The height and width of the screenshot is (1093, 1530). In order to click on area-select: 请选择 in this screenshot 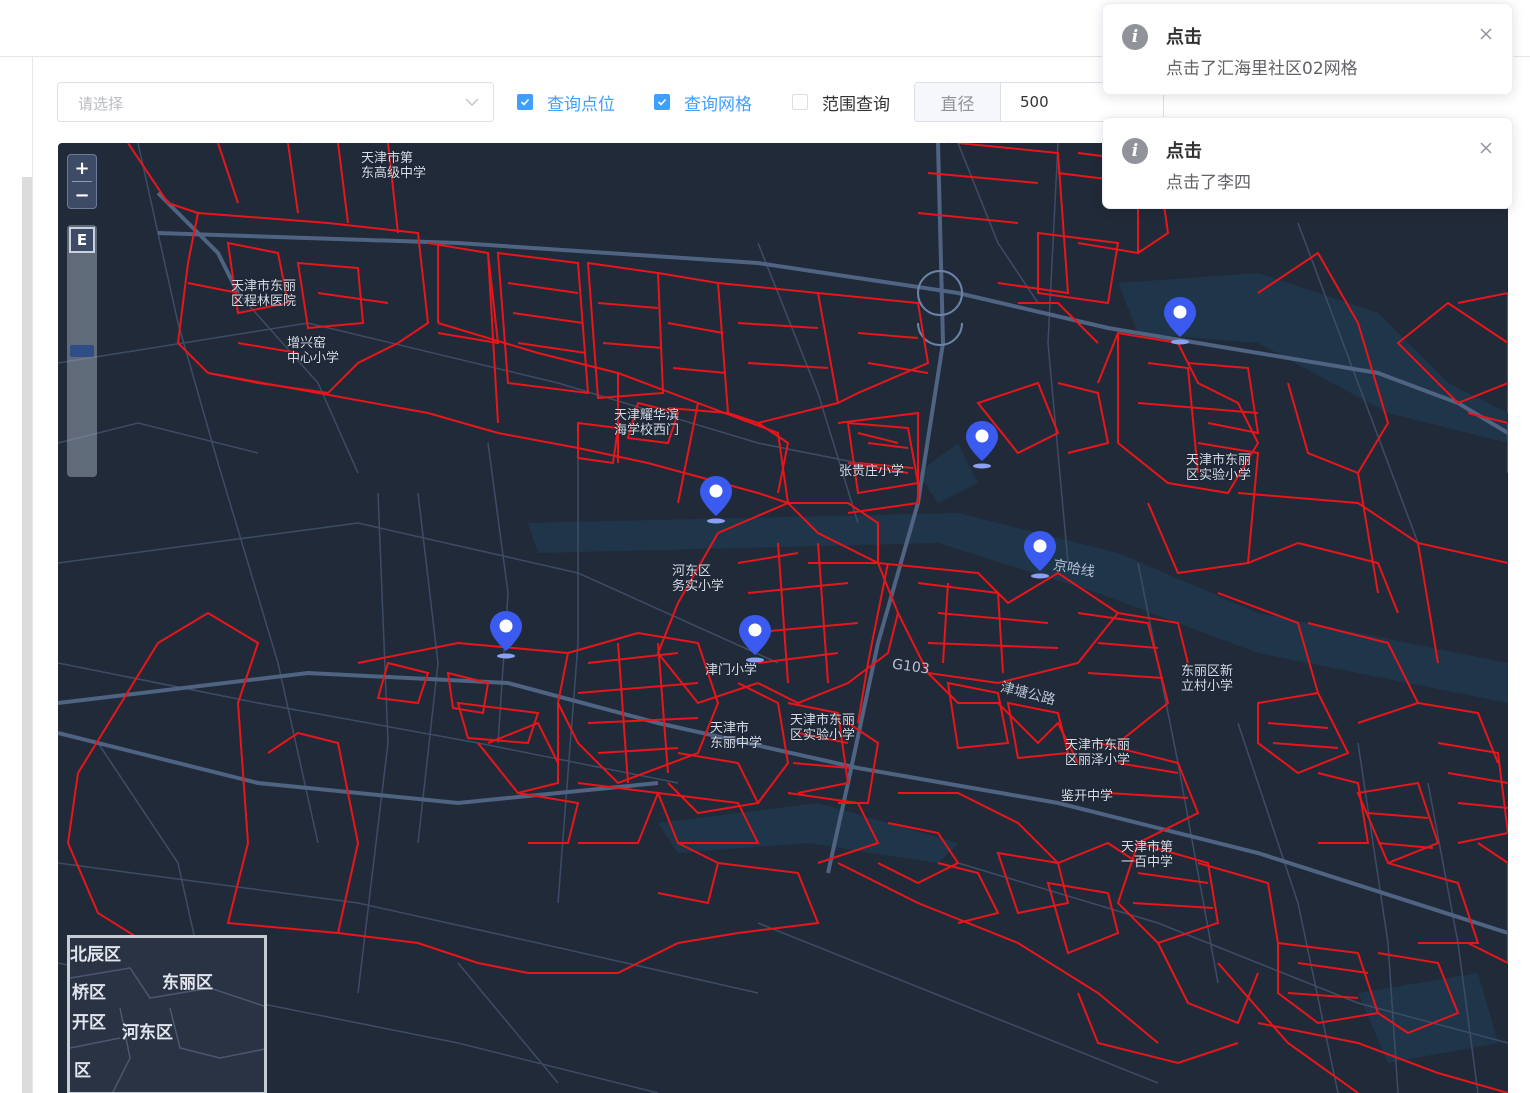, I will do `click(275, 102)`.